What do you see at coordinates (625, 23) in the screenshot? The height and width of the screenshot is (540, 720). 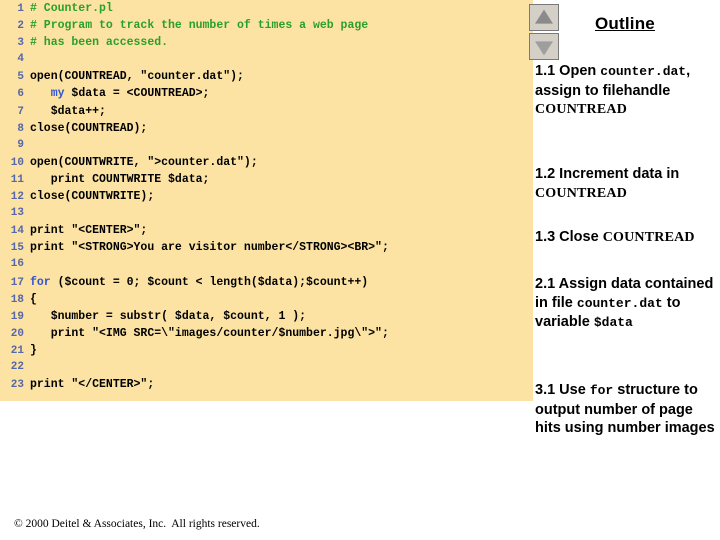 I see `outline-title: Outline` at bounding box center [625, 23].